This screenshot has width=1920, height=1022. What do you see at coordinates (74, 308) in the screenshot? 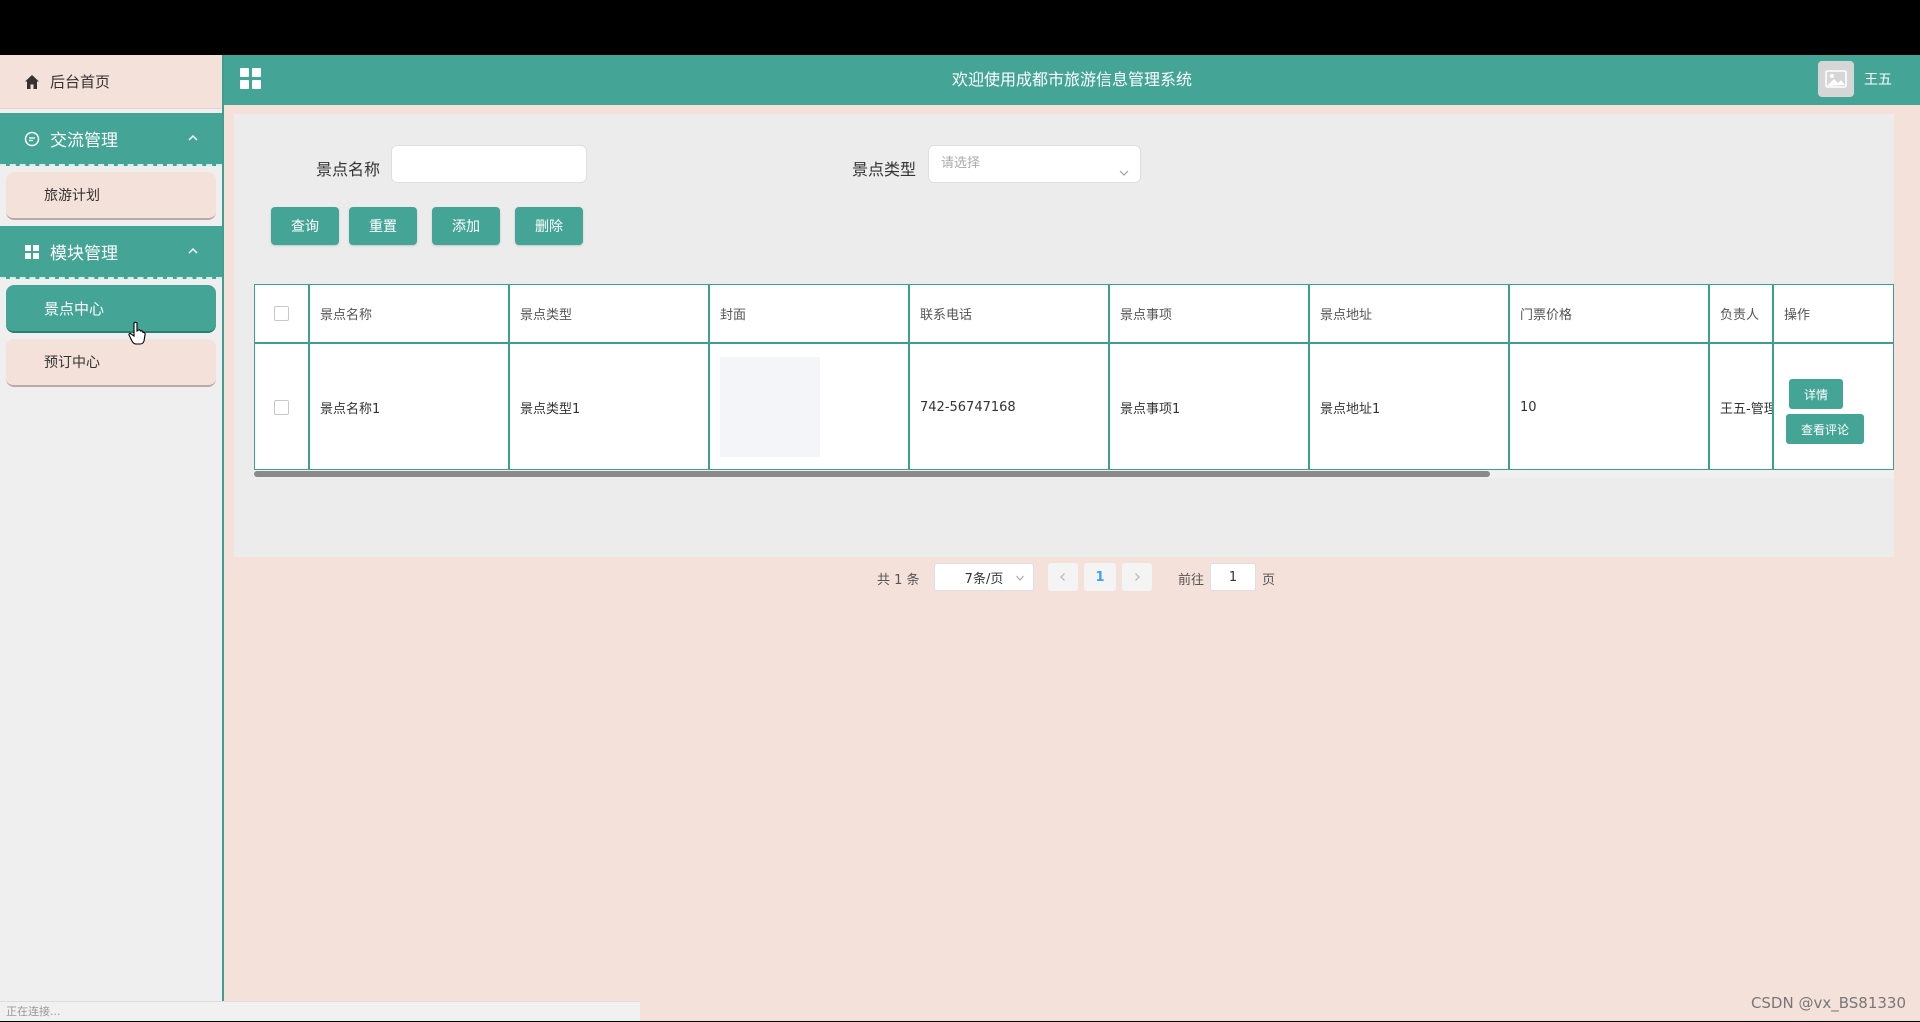
I see `sidebar-item-label: 景点中心` at bounding box center [74, 308].